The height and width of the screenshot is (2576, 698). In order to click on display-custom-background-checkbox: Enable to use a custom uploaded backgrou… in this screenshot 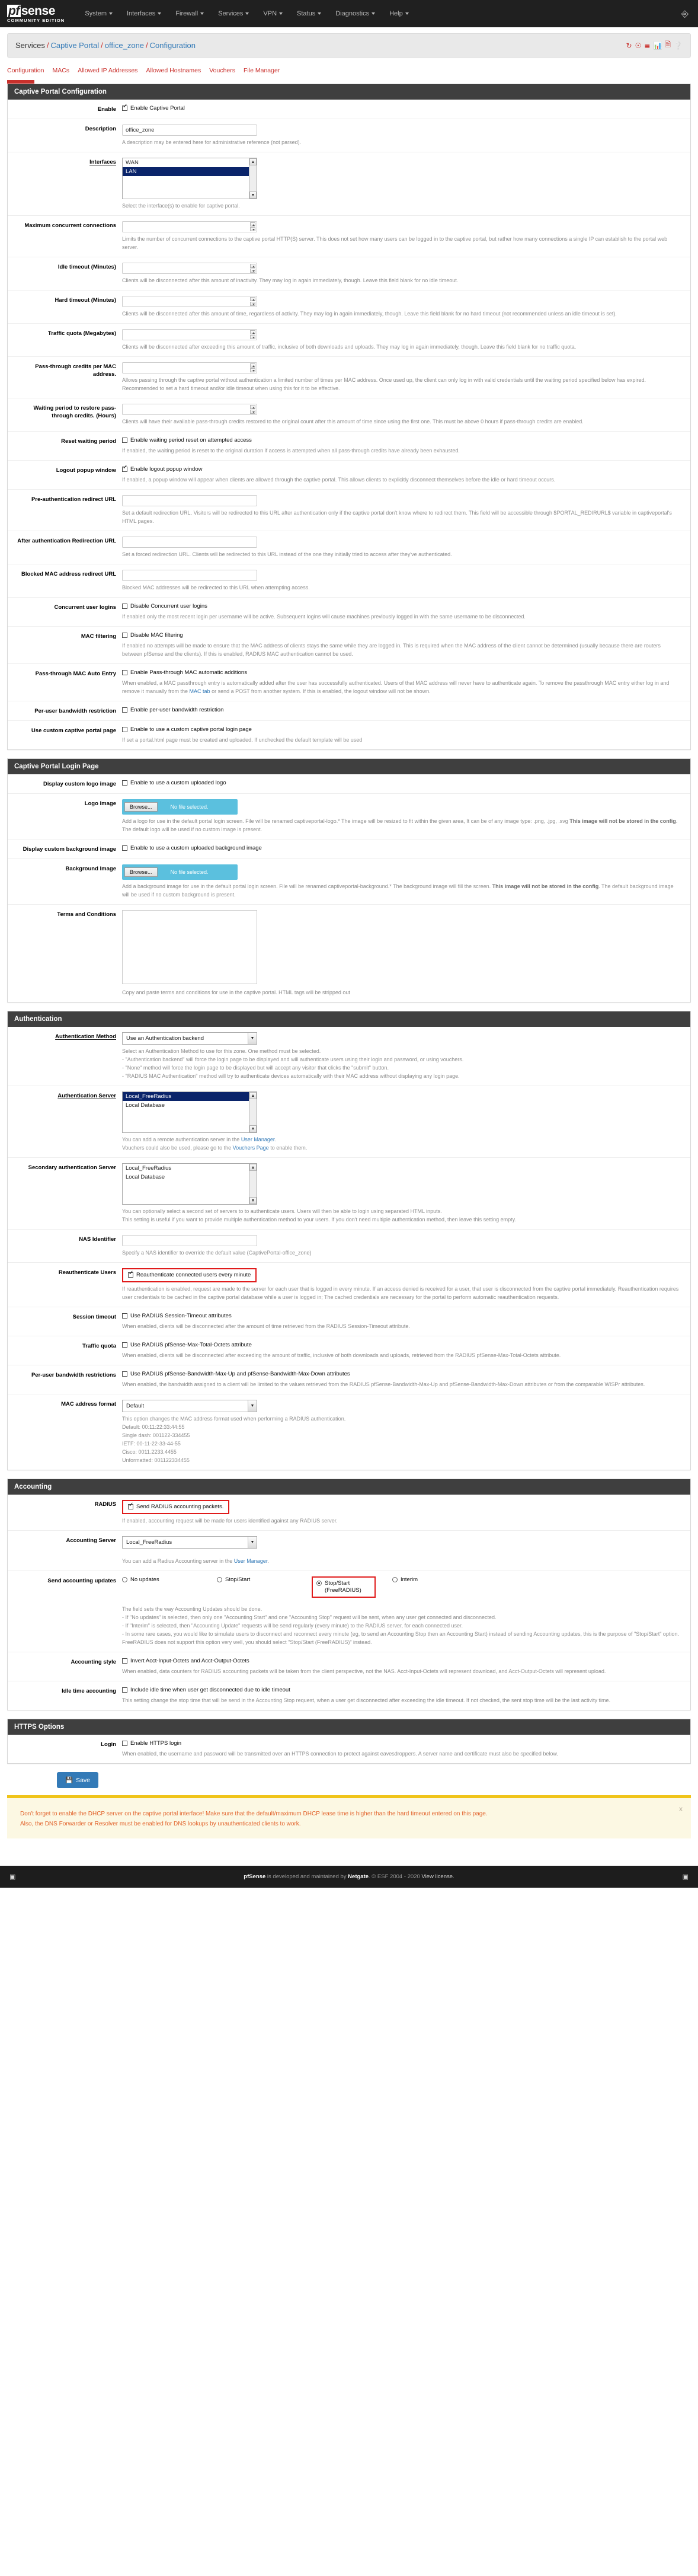, I will do `click(401, 848)`.